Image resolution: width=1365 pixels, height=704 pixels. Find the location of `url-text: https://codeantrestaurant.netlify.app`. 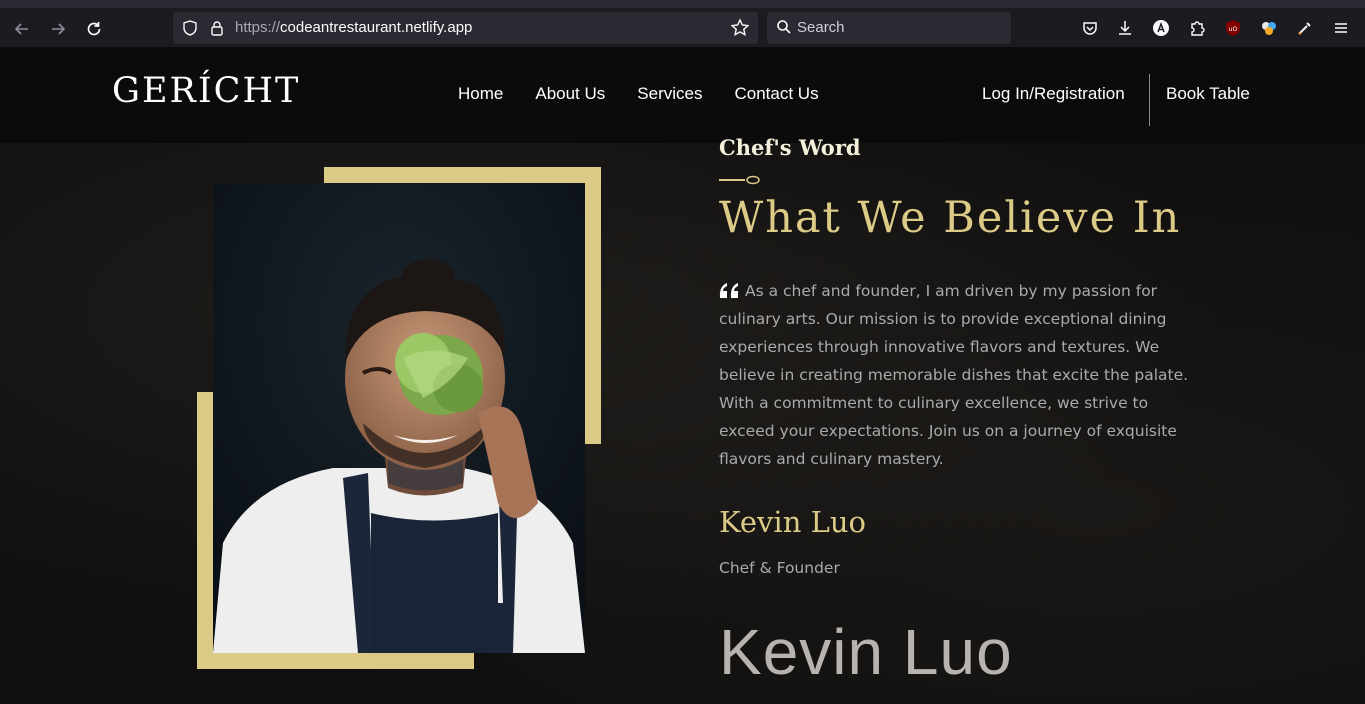

url-text: https://codeantrestaurant.netlify.app is located at coordinates (353, 27).